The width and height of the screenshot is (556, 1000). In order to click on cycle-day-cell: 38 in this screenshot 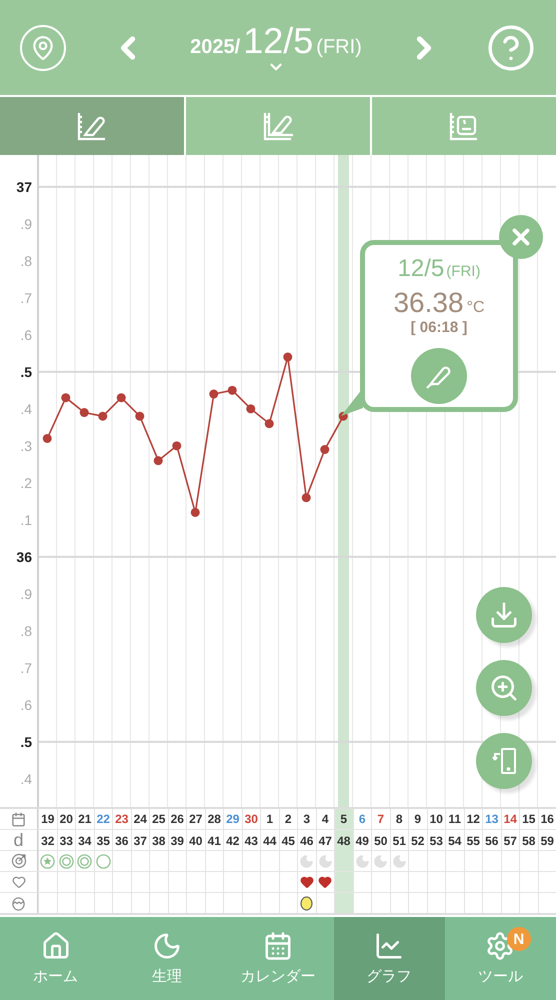, I will do `click(158, 840)`.